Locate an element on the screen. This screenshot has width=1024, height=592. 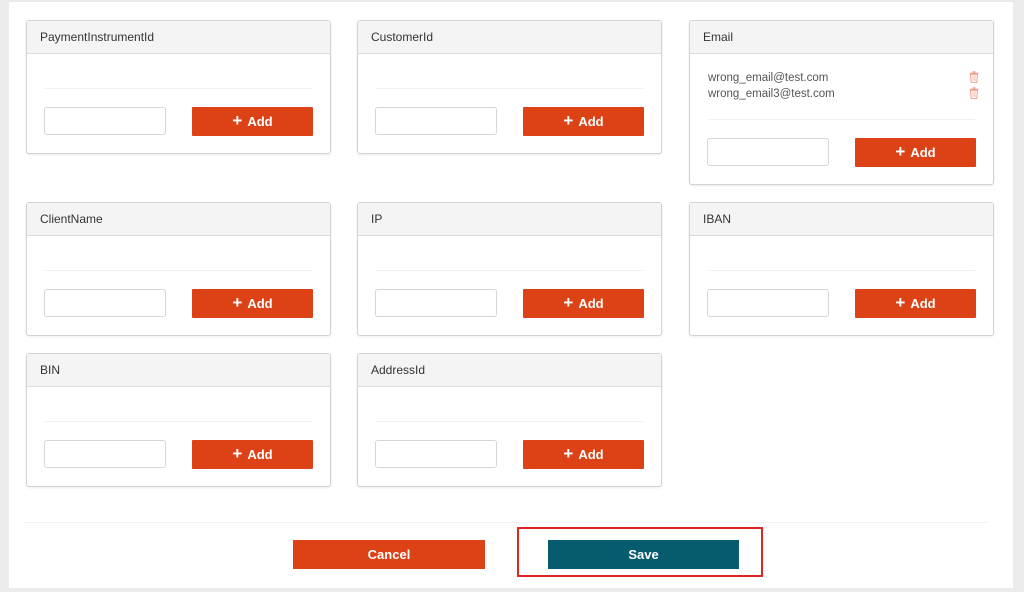
add-address-id-button: + Add is located at coordinates (583, 454).